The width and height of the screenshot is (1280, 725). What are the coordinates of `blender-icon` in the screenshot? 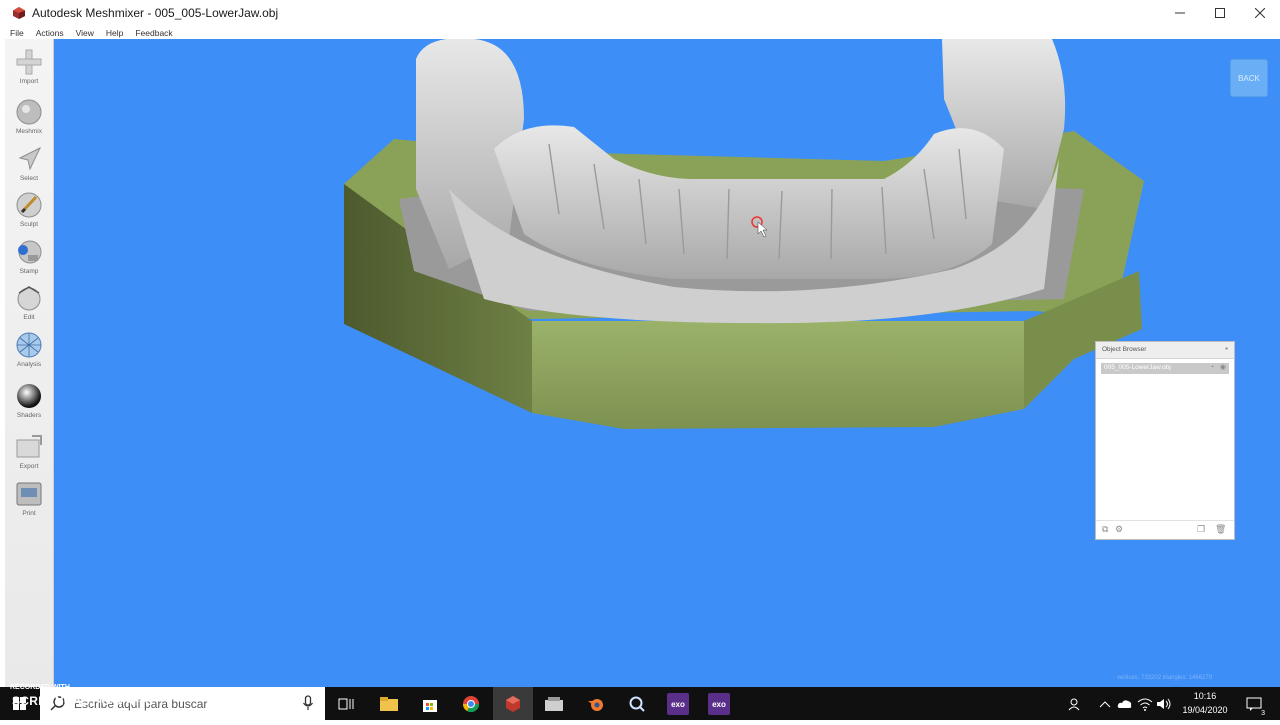 It's located at (596, 704).